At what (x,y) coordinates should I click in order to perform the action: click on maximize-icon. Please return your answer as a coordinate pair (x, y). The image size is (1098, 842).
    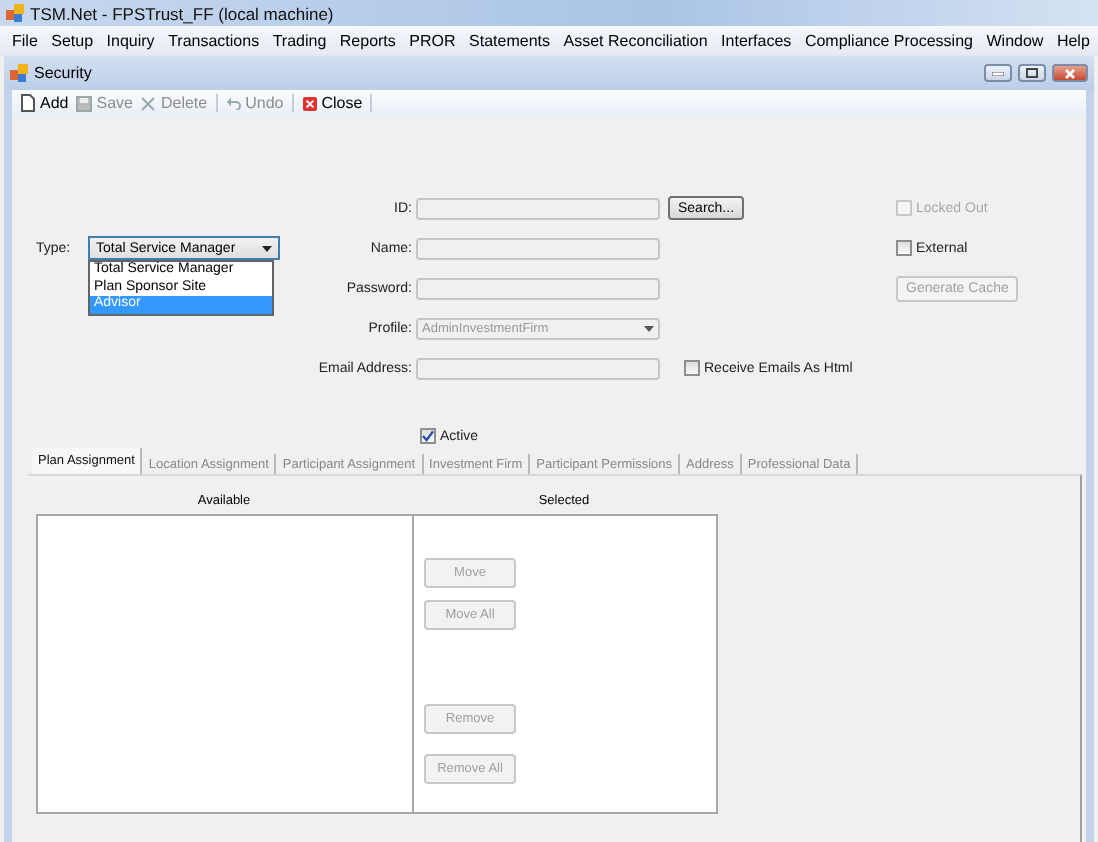
    Looking at the image, I should click on (1032, 73).